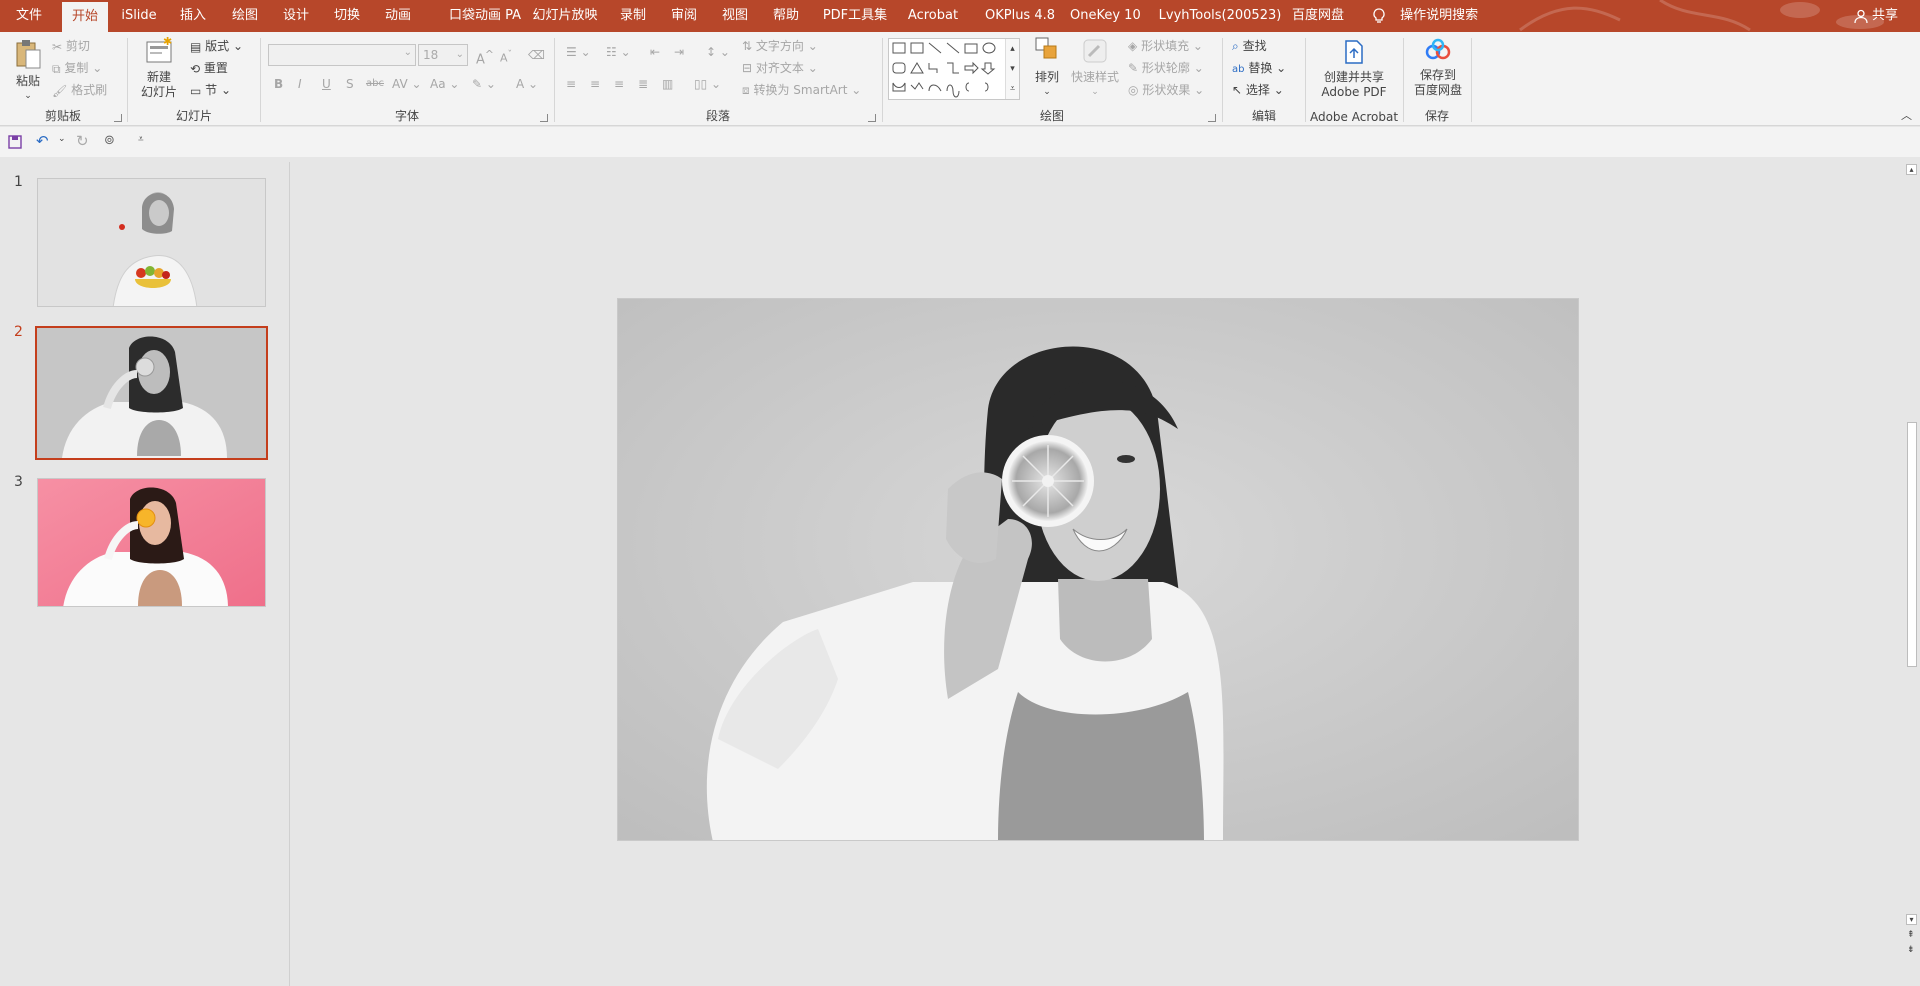 The width and height of the screenshot is (1920, 986). I want to click on undo-icon: ↶, so click(42, 141).